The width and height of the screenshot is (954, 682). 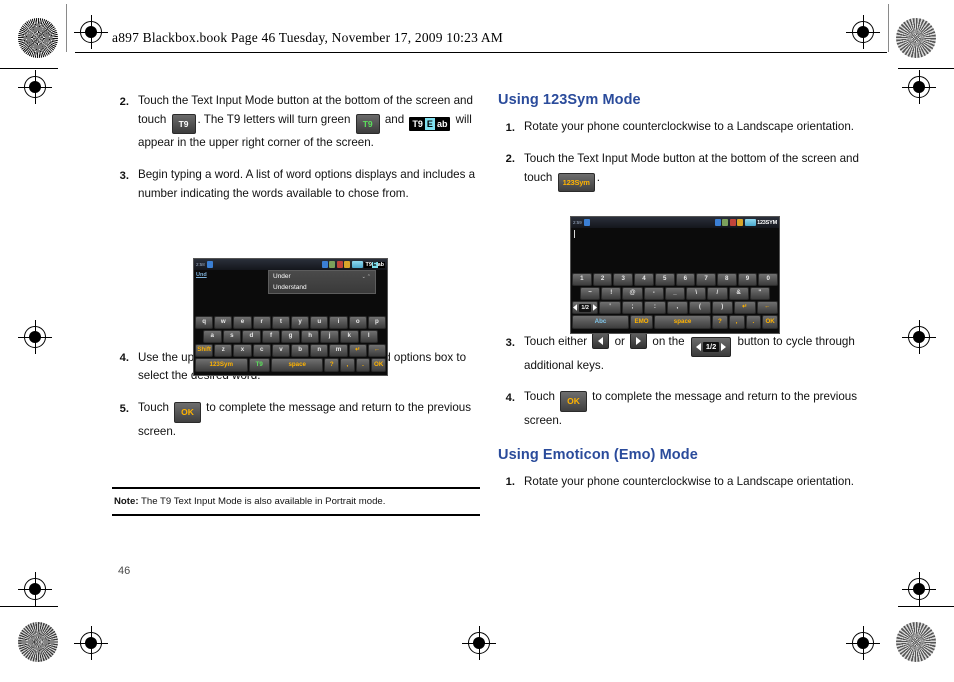 I want to click on key-colon: :, so click(x=655, y=307).